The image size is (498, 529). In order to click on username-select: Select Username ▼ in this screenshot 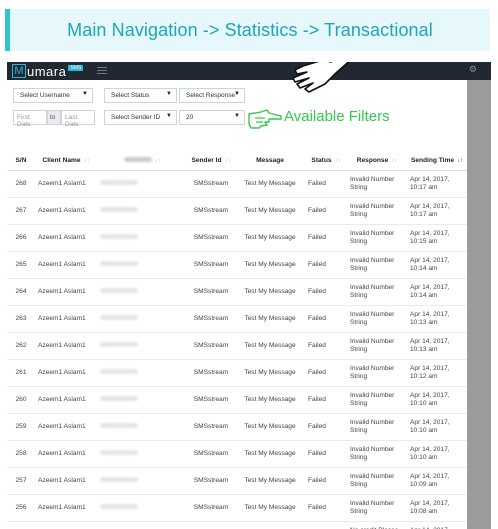, I will do `click(53, 95)`.